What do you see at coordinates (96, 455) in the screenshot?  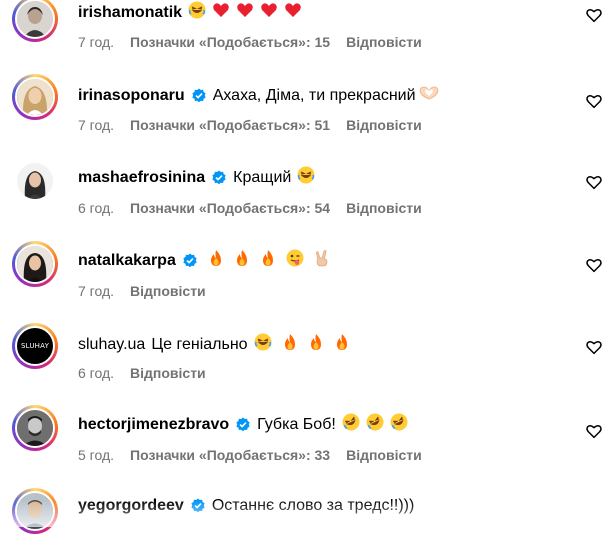 I see `comment-time: 5 год.` at bounding box center [96, 455].